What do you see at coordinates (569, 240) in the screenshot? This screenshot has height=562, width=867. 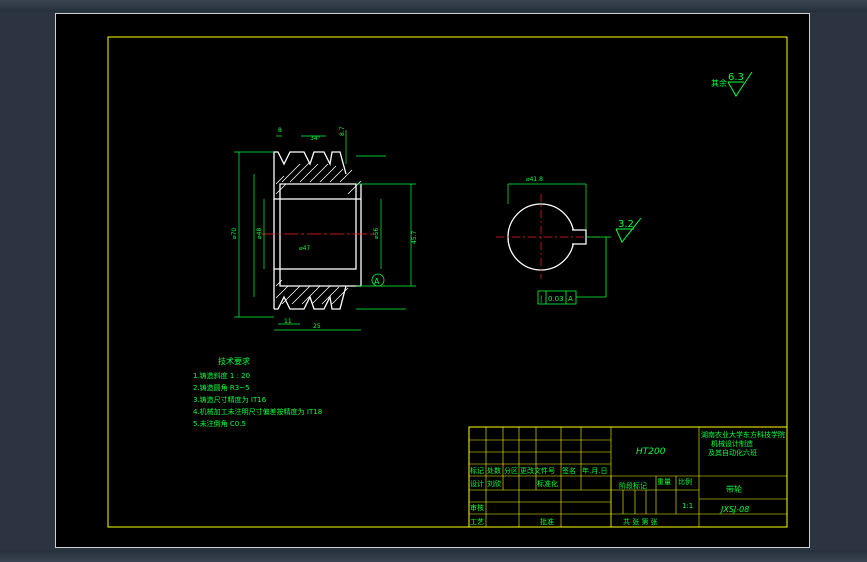 I see `pulley-side-view: ⌀41.8 3.2 | 0.03 A` at bounding box center [569, 240].